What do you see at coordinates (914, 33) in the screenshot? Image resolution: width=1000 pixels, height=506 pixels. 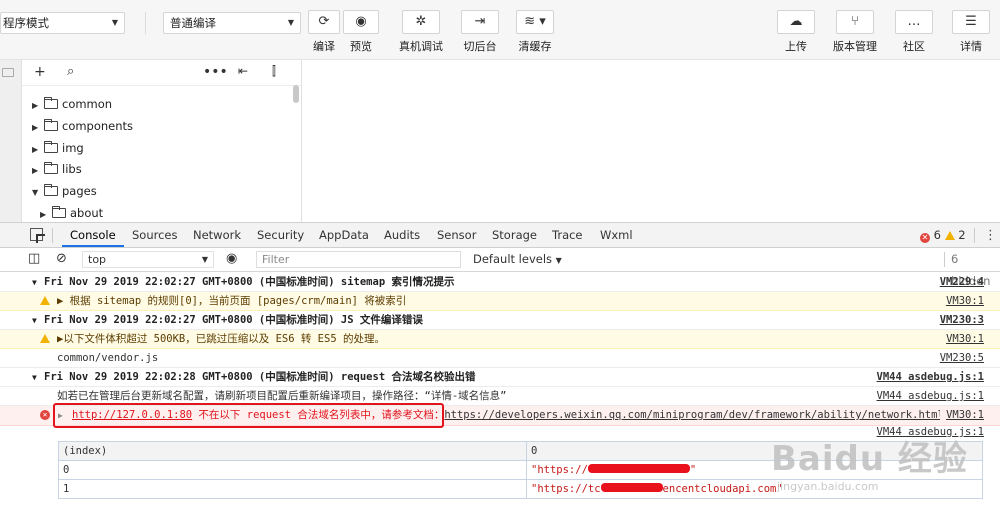 I see `community-button: … 社区` at bounding box center [914, 33].